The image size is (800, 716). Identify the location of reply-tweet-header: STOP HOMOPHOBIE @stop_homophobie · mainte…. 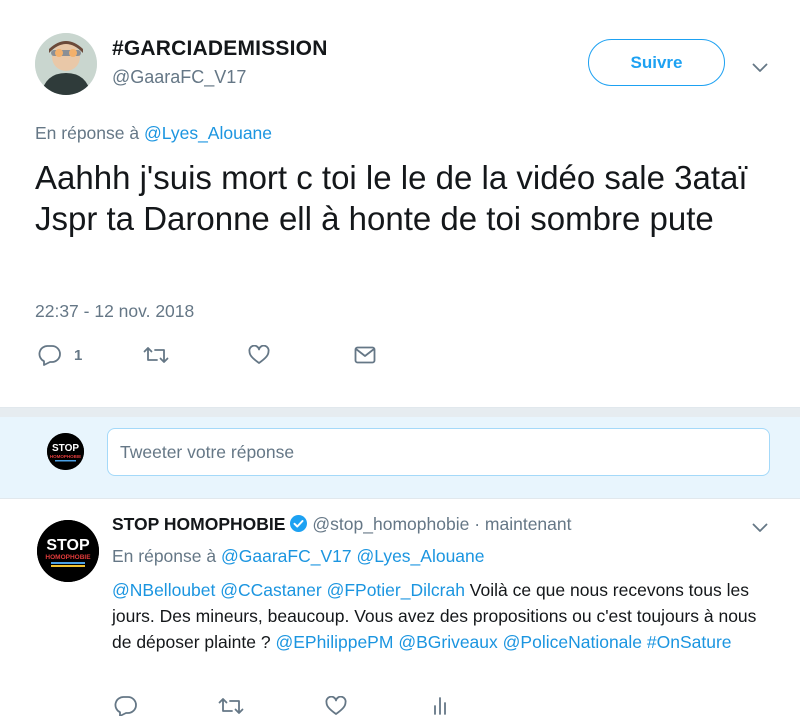
(342, 526).